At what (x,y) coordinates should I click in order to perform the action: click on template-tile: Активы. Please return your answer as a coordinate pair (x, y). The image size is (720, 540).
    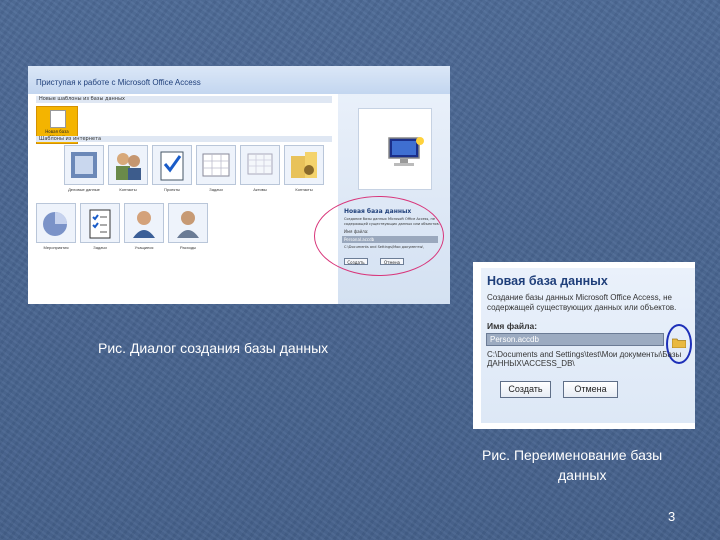
    Looking at the image, I should click on (260, 170).